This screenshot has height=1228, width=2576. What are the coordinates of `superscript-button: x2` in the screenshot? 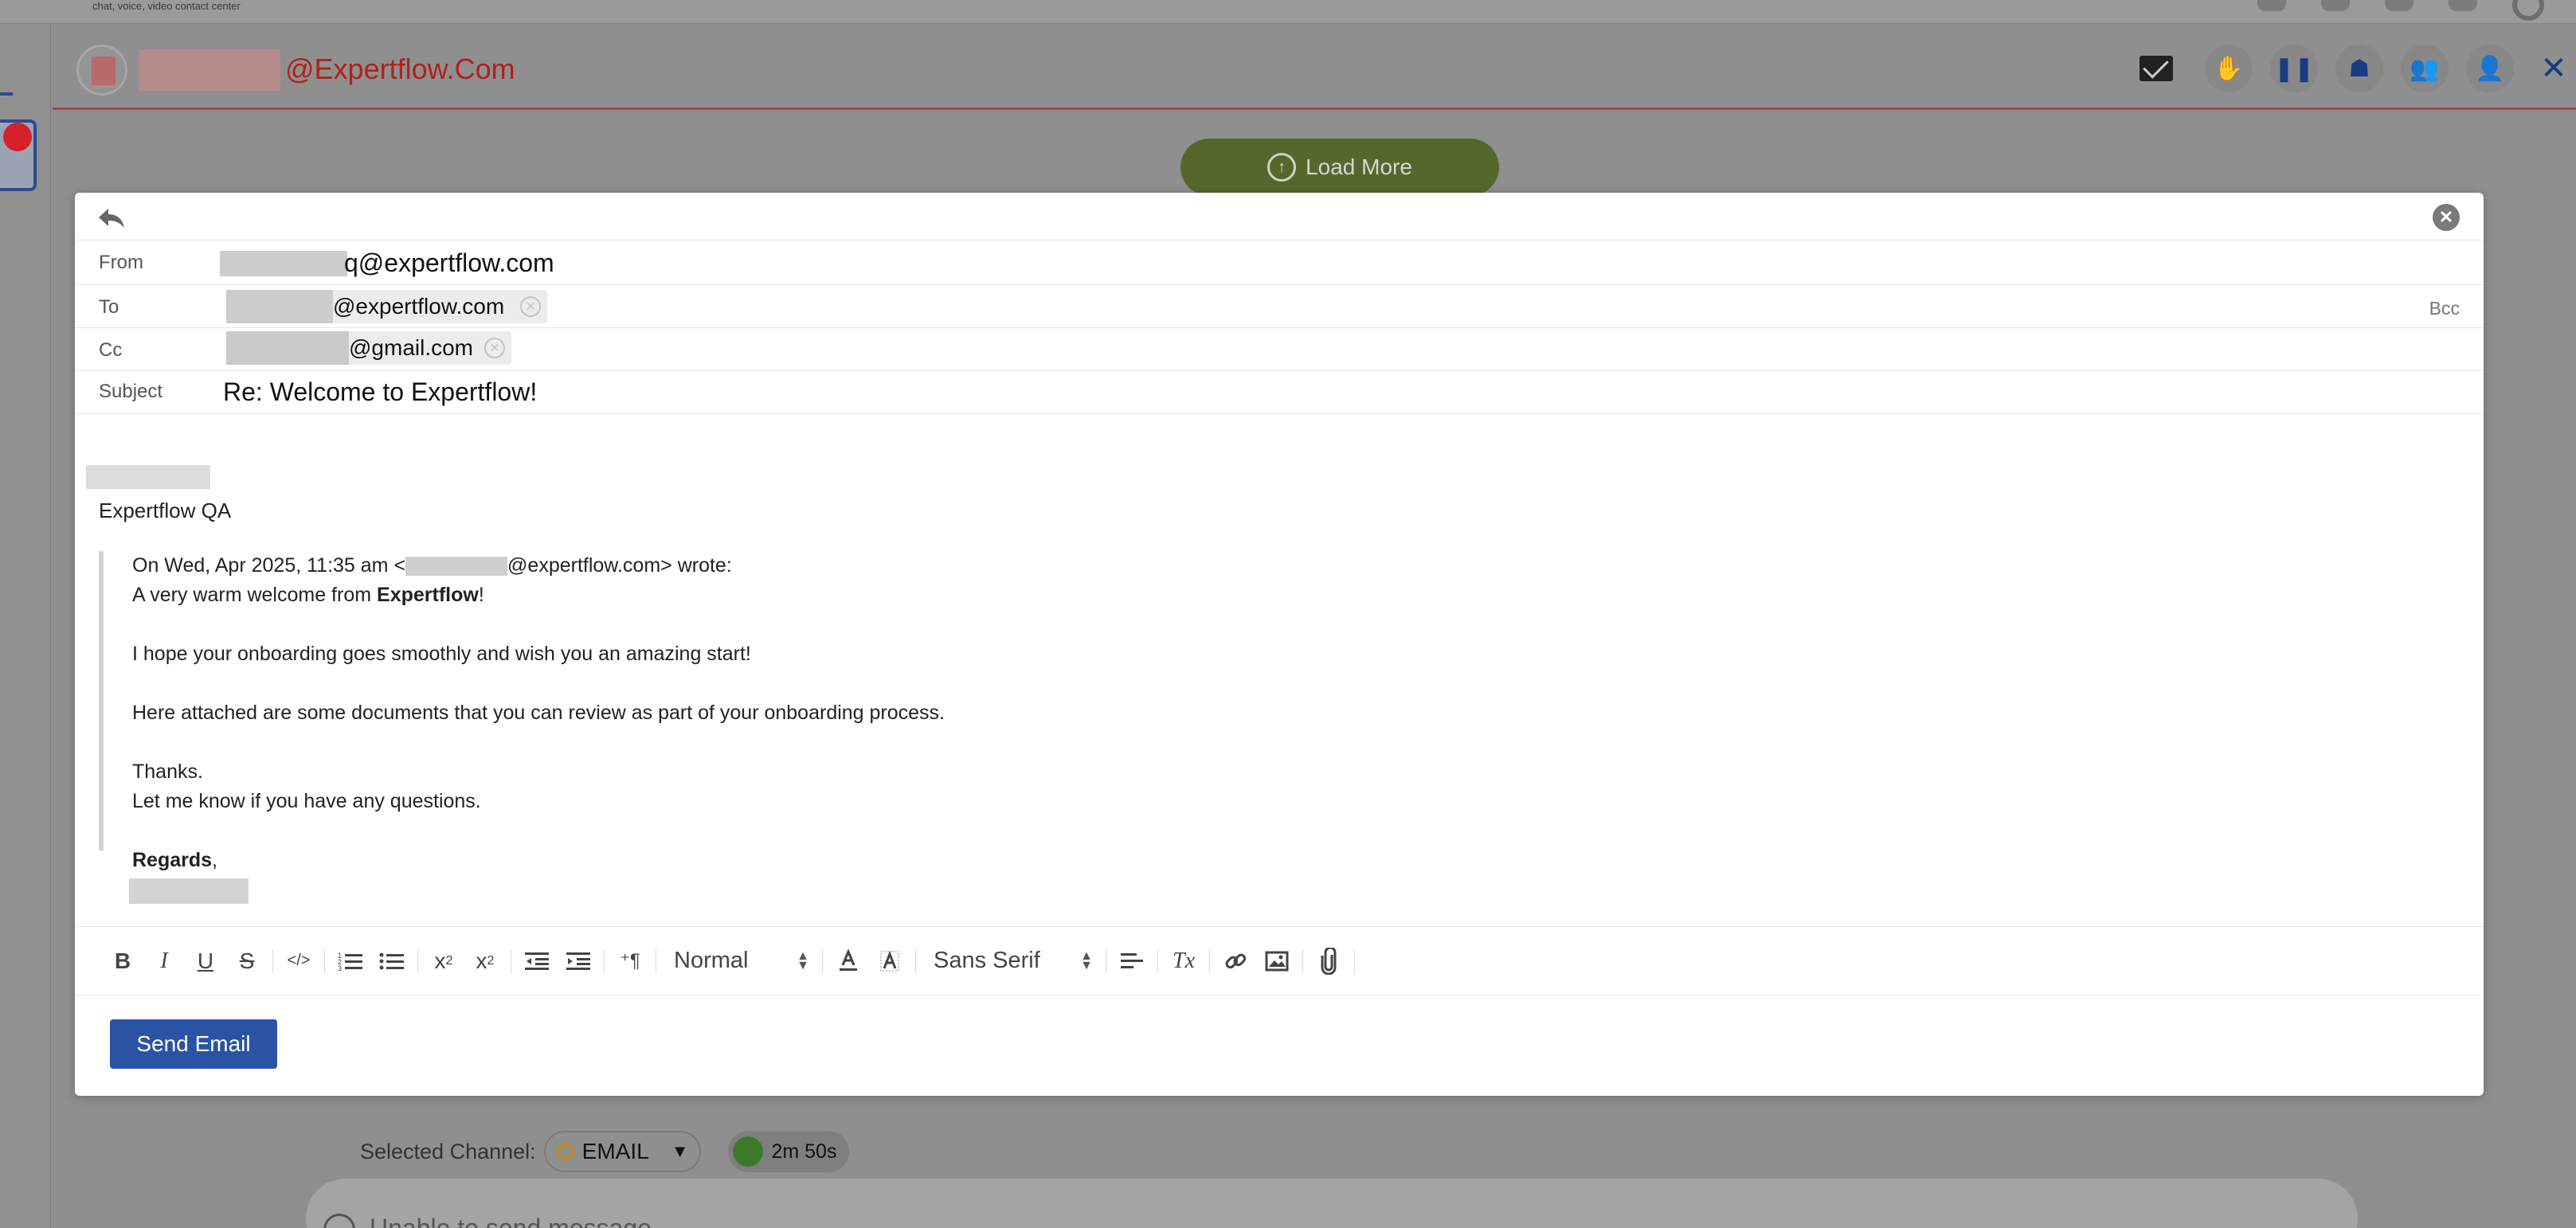 It's located at (485, 961).